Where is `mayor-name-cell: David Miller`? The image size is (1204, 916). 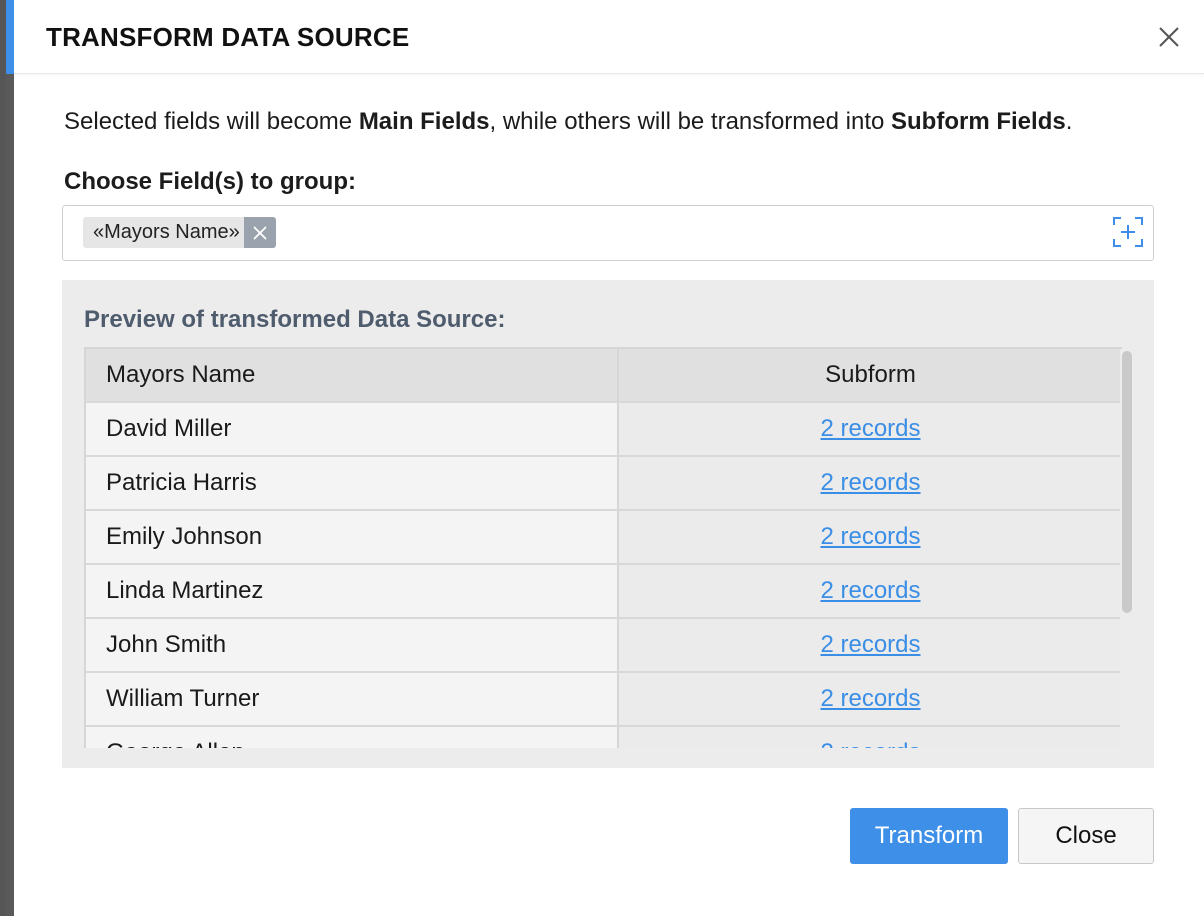 mayor-name-cell: David Miller is located at coordinates (352, 429).